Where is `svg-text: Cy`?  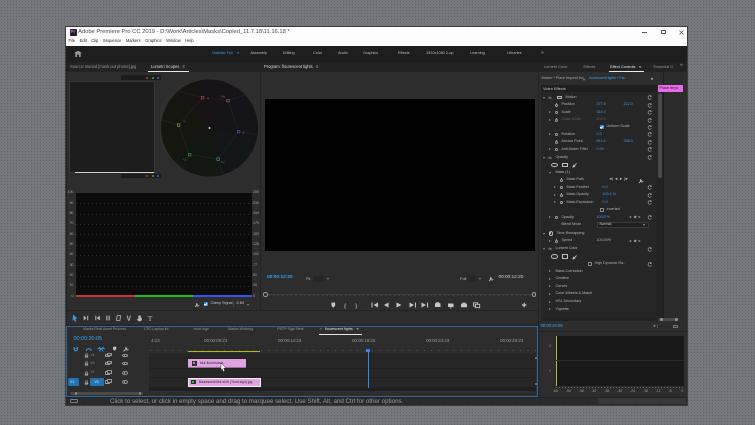 svg-text: Cy is located at coordinates (223, 162).